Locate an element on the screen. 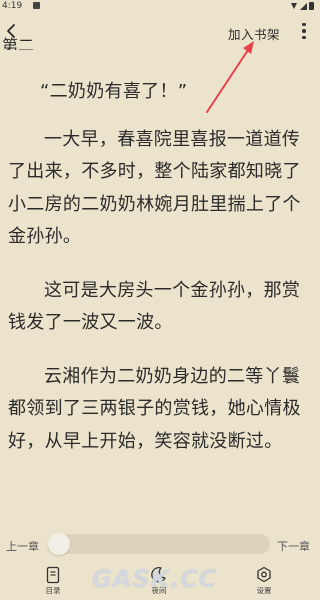  slider-thumb is located at coordinates (59, 544).